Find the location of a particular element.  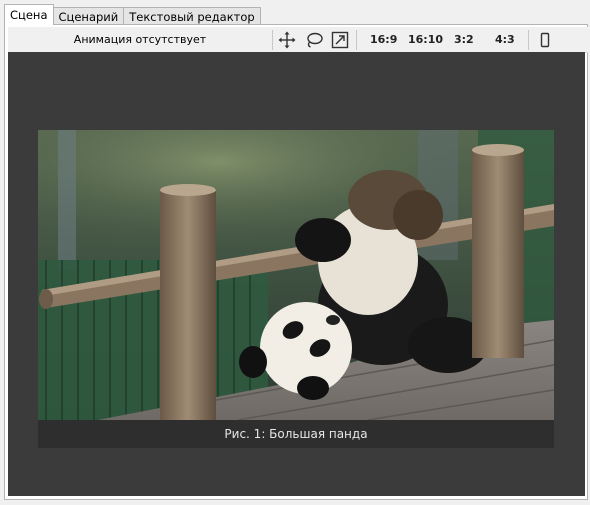

tab-bar: Сцена Сценарий Текстовый редактор is located at coordinates (132, 14).